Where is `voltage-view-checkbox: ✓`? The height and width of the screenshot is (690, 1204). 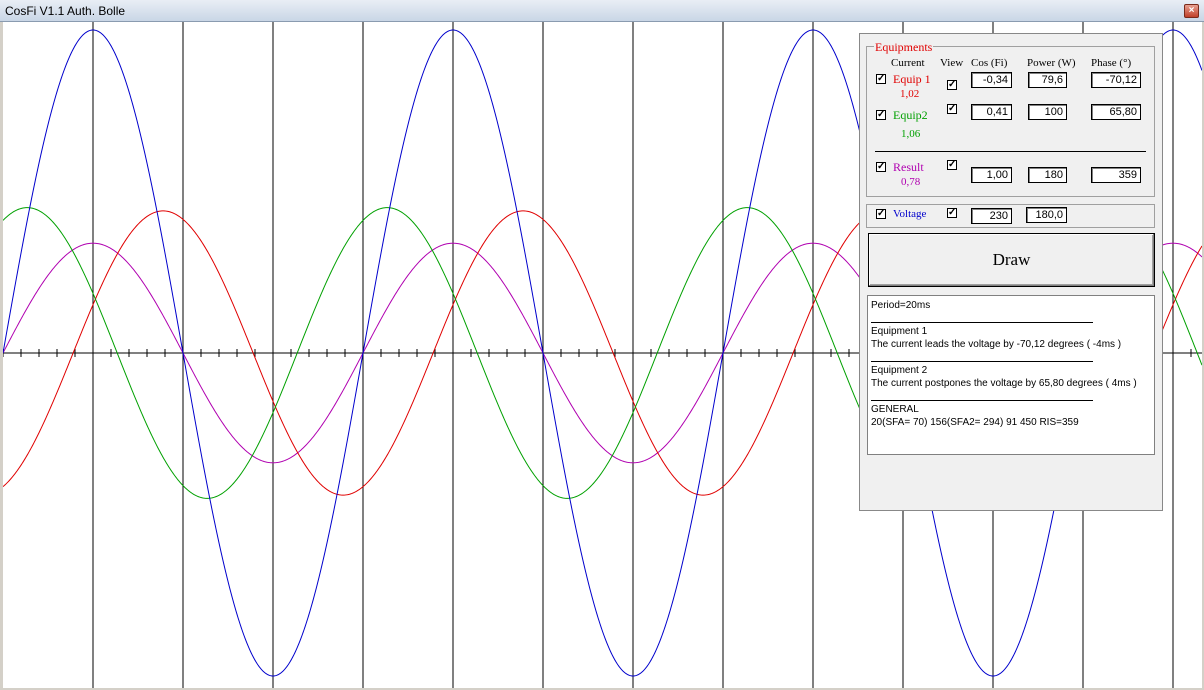 voltage-view-checkbox: ✓ is located at coordinates (952, 213).